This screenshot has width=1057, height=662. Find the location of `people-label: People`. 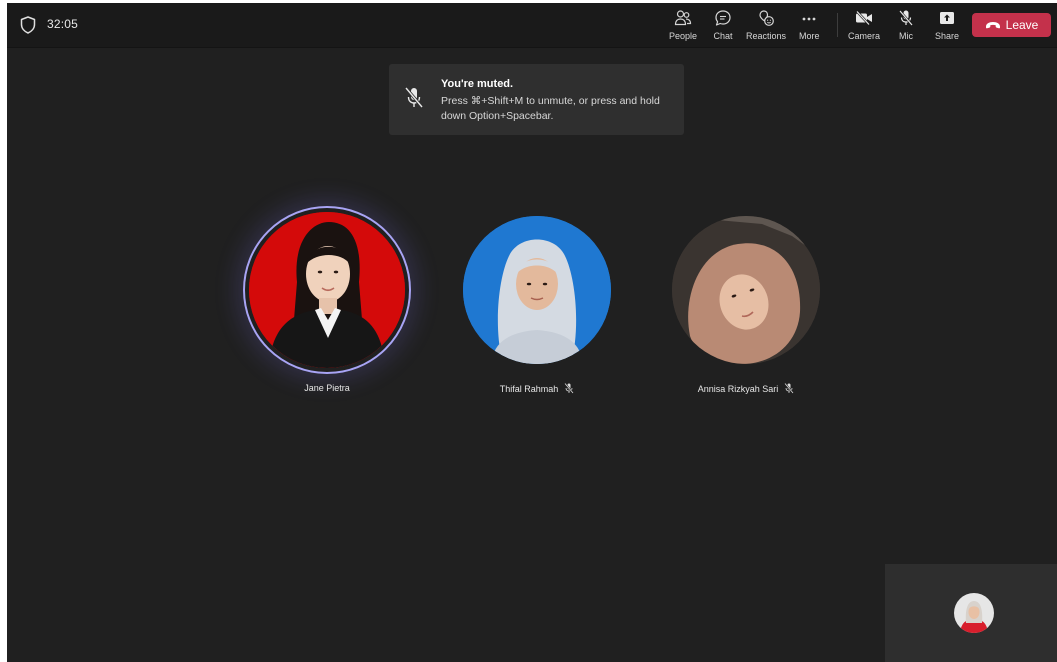

people-label: People is located at coordinates (683, 36).